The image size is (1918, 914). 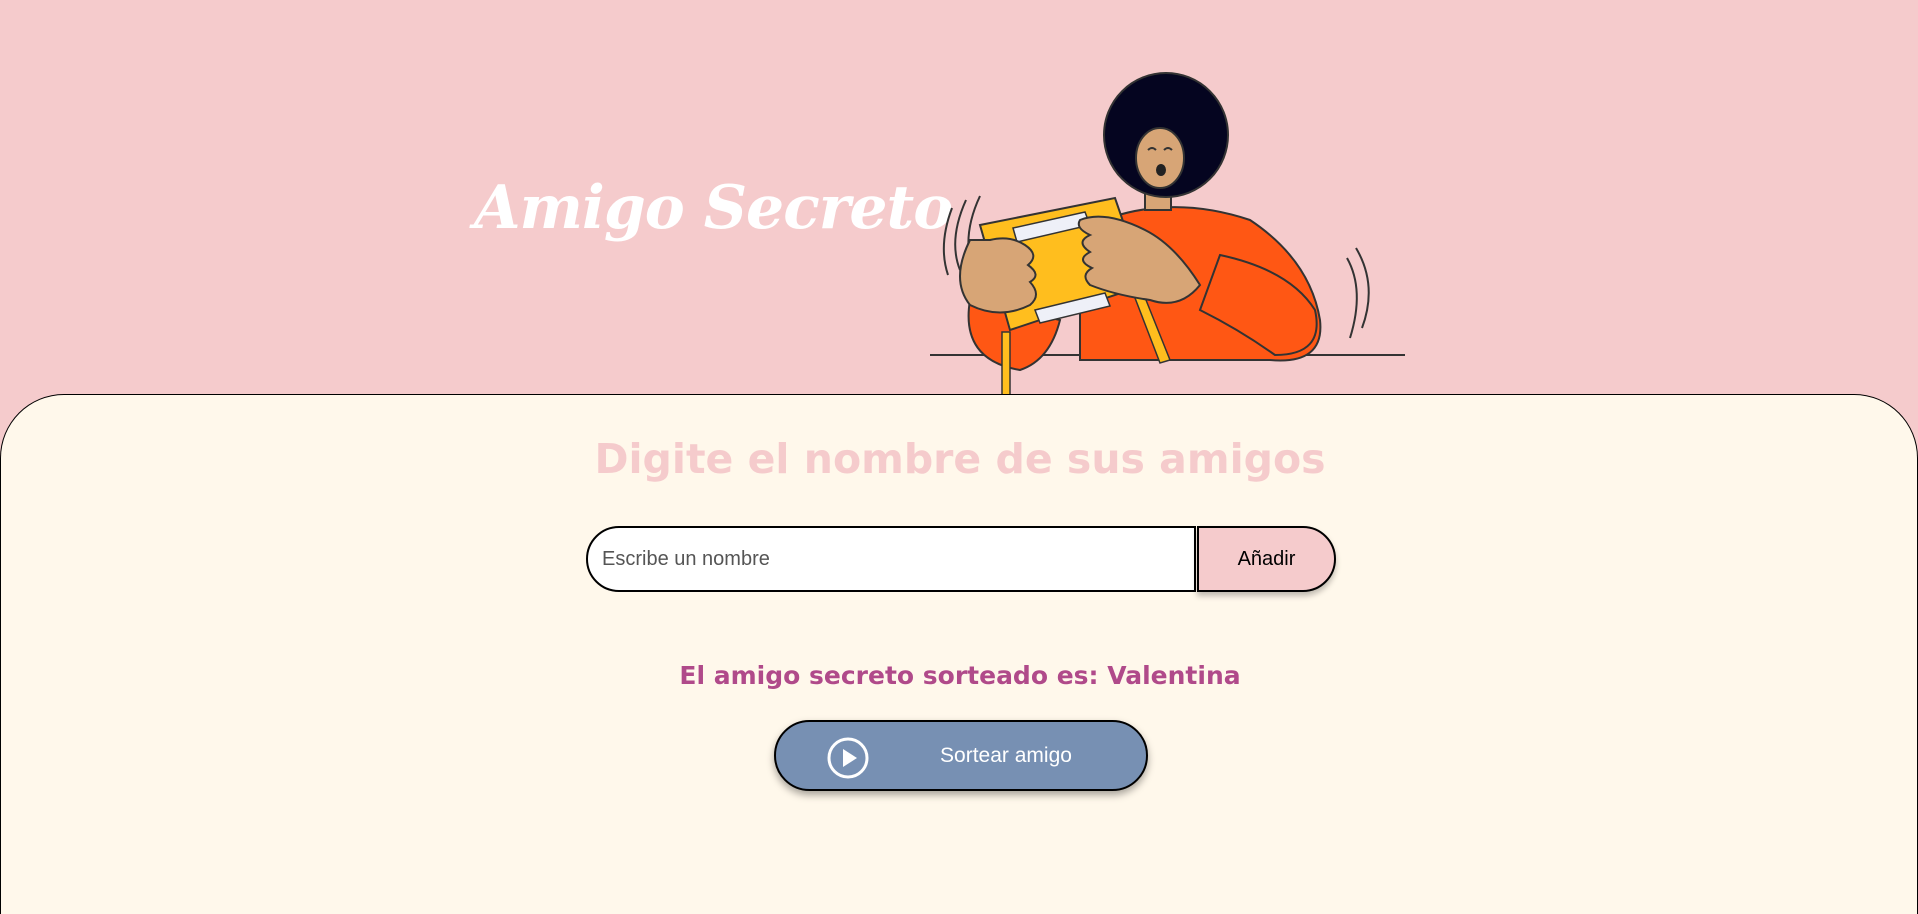 What do you see at coordinates (713, 208) in the screenshot?
I see `app-title: Amigo Secreto` at bounding box center [713, 208].